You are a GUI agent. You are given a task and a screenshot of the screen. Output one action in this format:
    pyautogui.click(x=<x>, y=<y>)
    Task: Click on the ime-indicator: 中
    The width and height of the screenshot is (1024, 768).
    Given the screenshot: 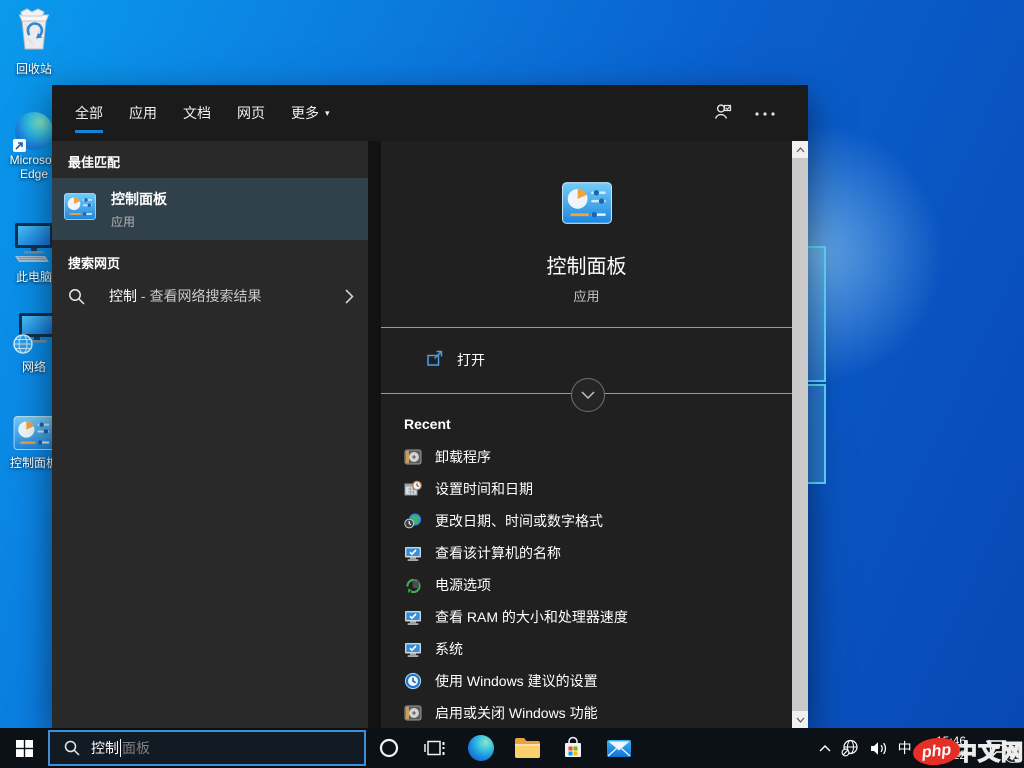 What is the action you would take?
    pyautogui.click(x=905, y=748)
    